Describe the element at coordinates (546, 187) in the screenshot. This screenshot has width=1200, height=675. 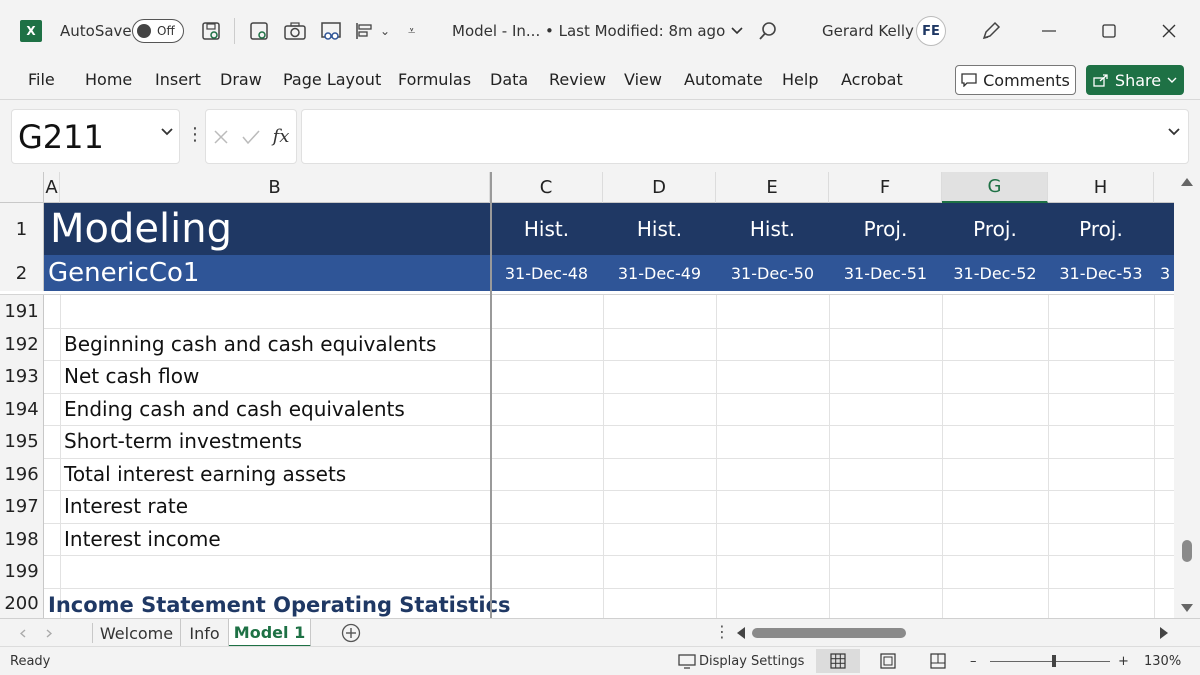
I see `column-header-c: C` at that location.